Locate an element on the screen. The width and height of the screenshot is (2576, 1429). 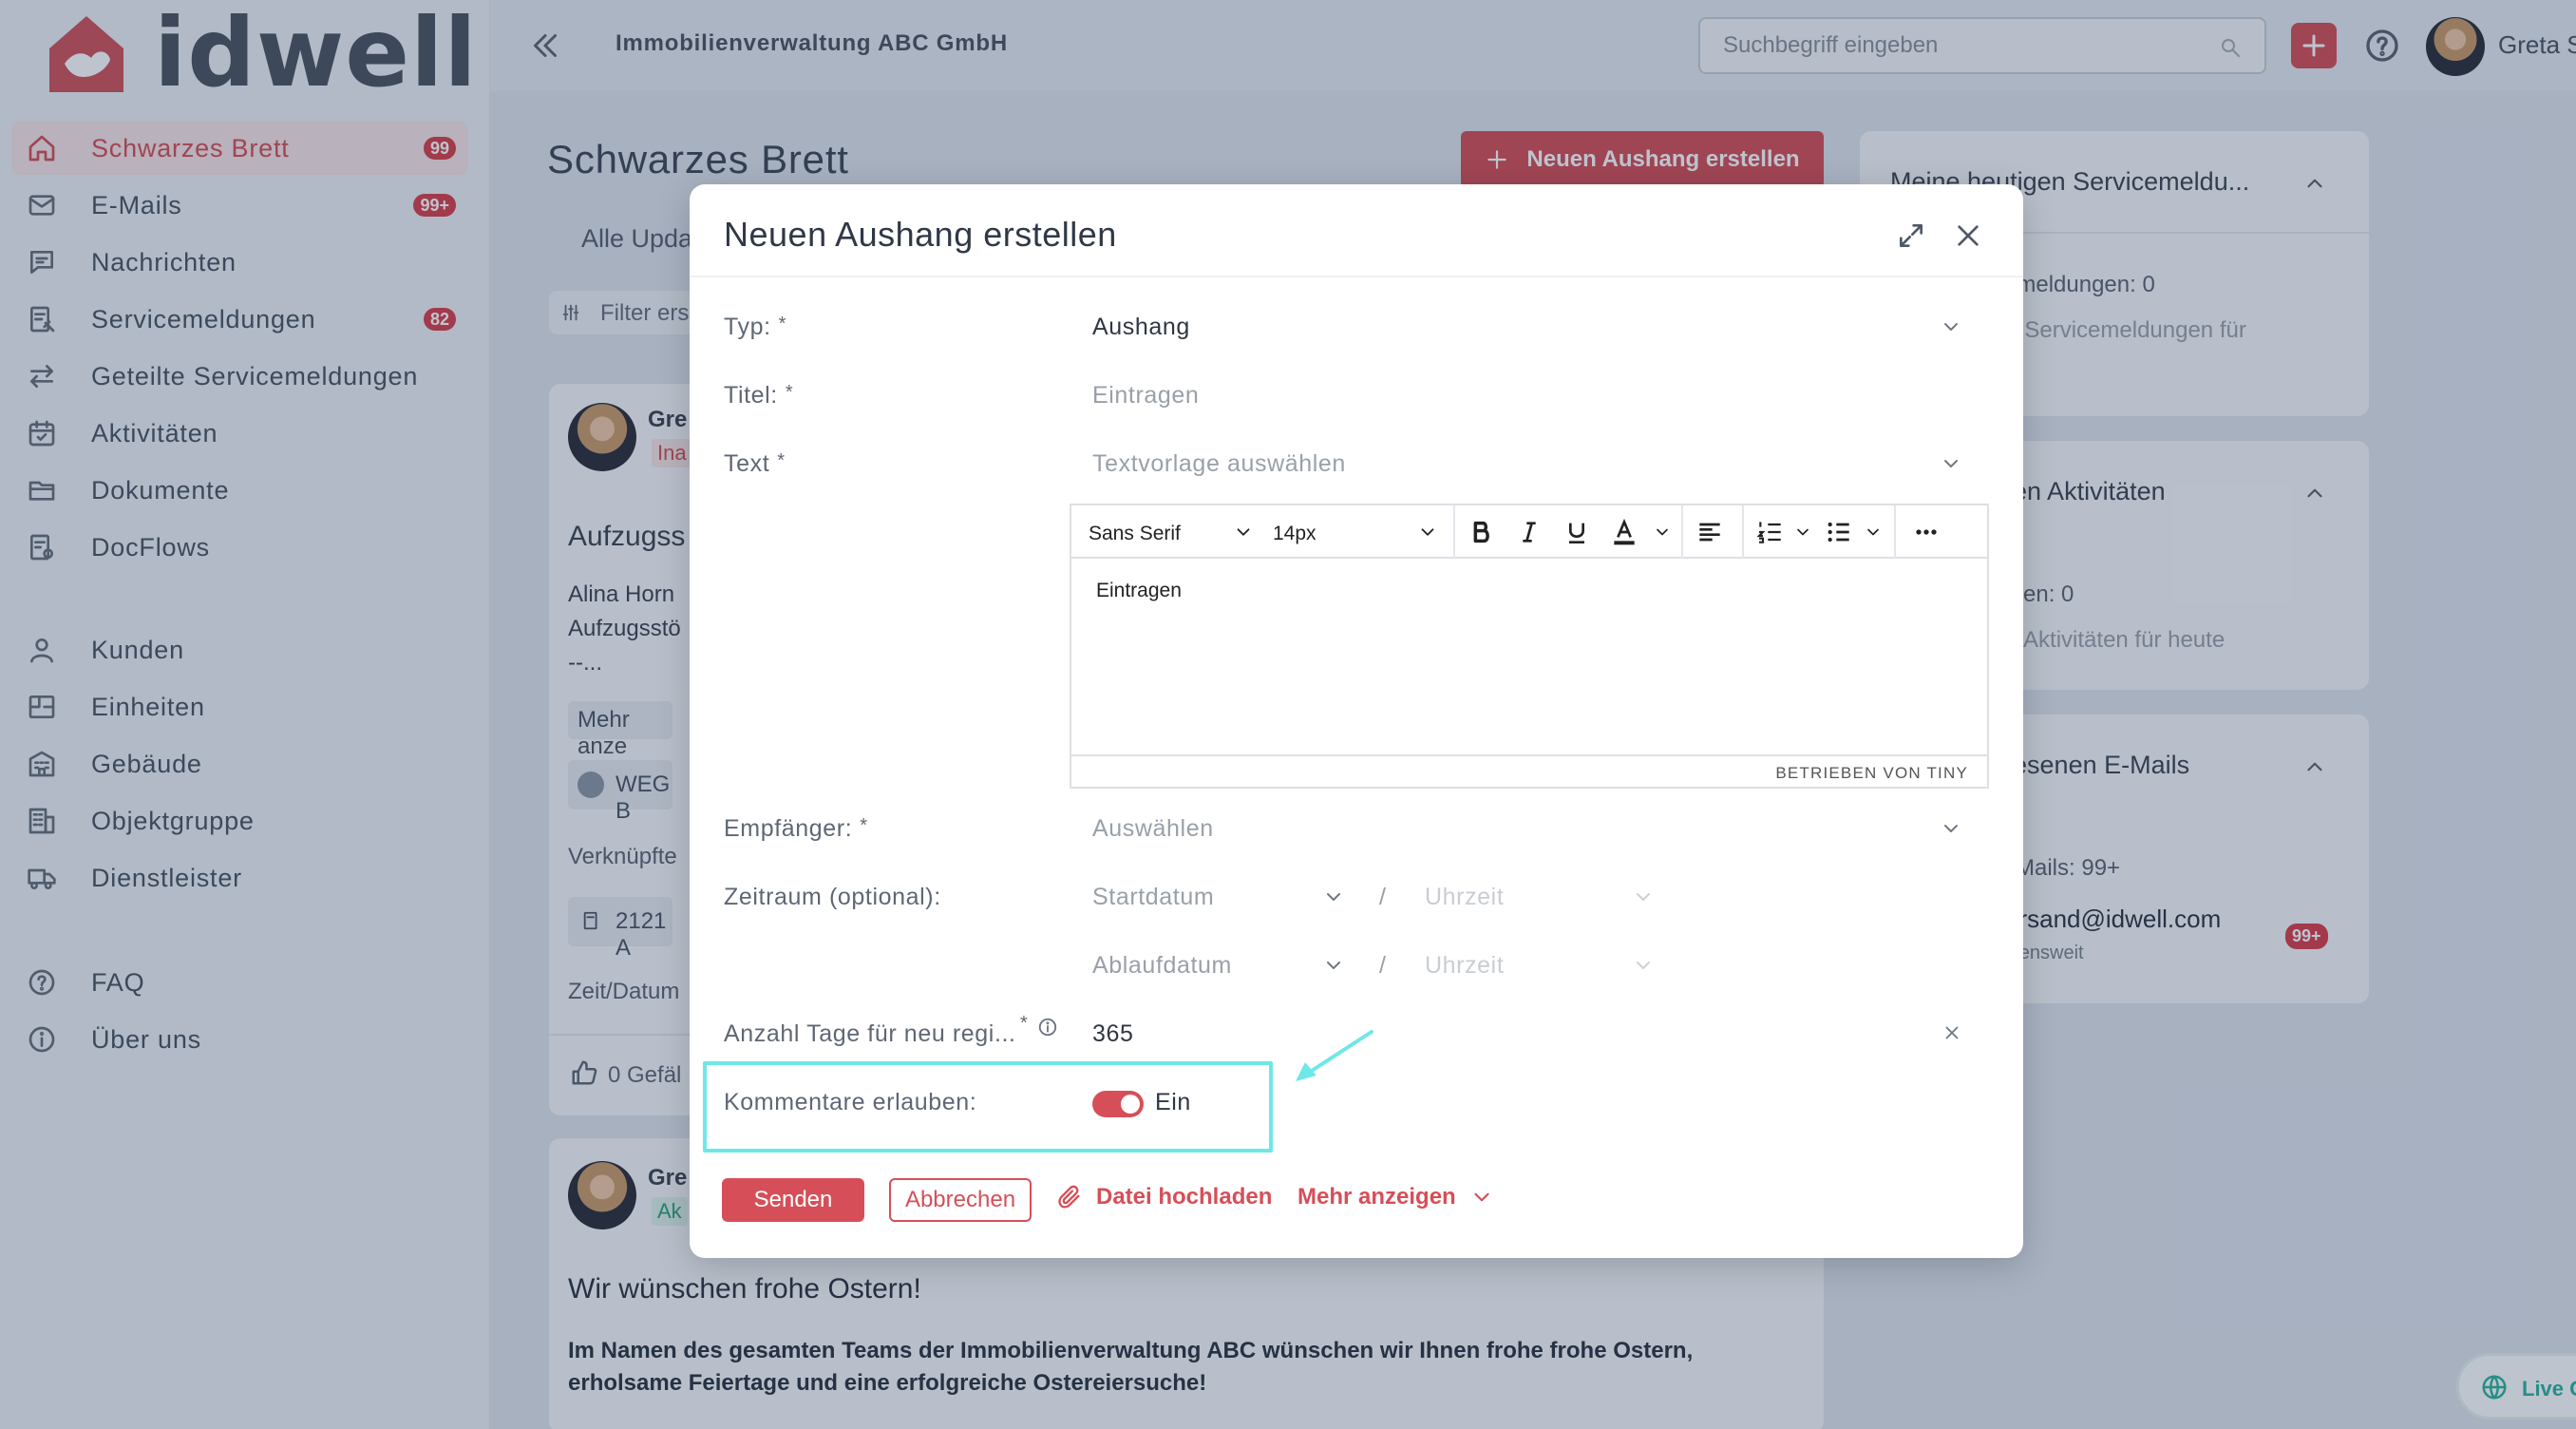
paperclip-icon is located at coordinates (1069, 1197).